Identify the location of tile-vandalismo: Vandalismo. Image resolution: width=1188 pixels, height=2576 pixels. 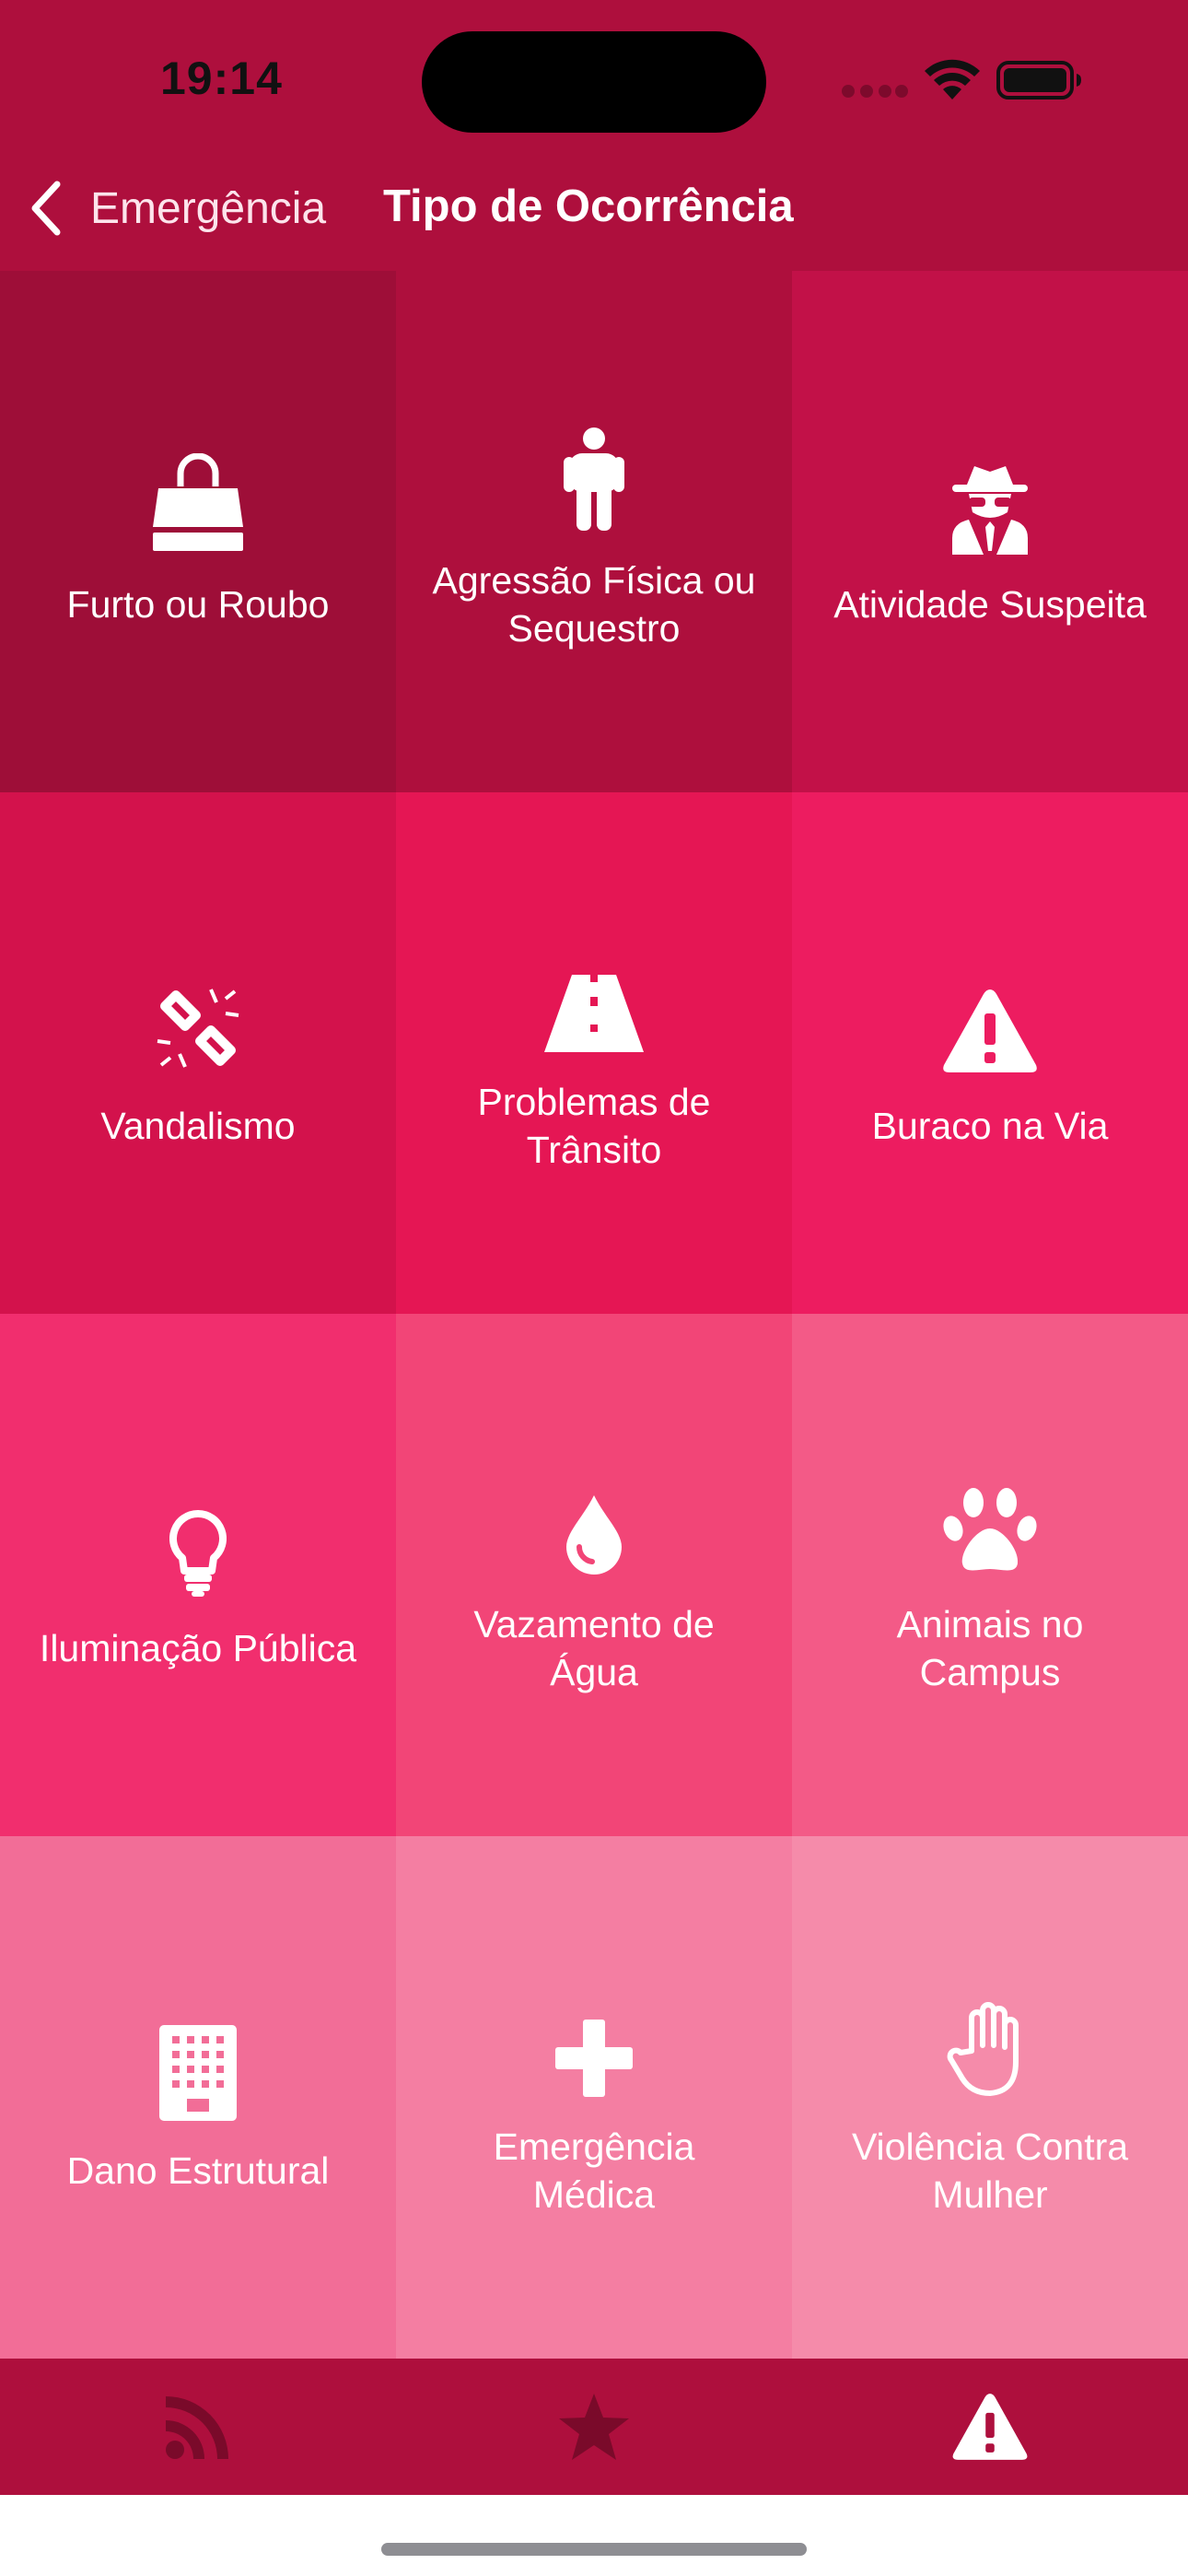
(198, 1053).